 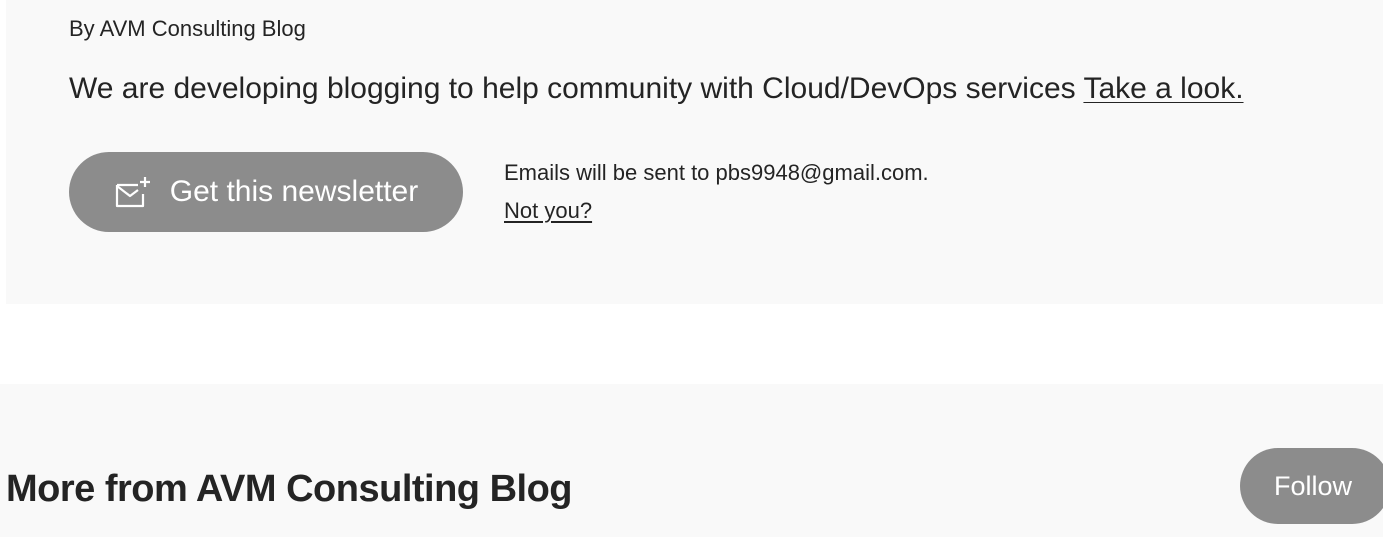 I want to click on get-newsletter-label: Get this newsletter, so click(x=294, y=191).